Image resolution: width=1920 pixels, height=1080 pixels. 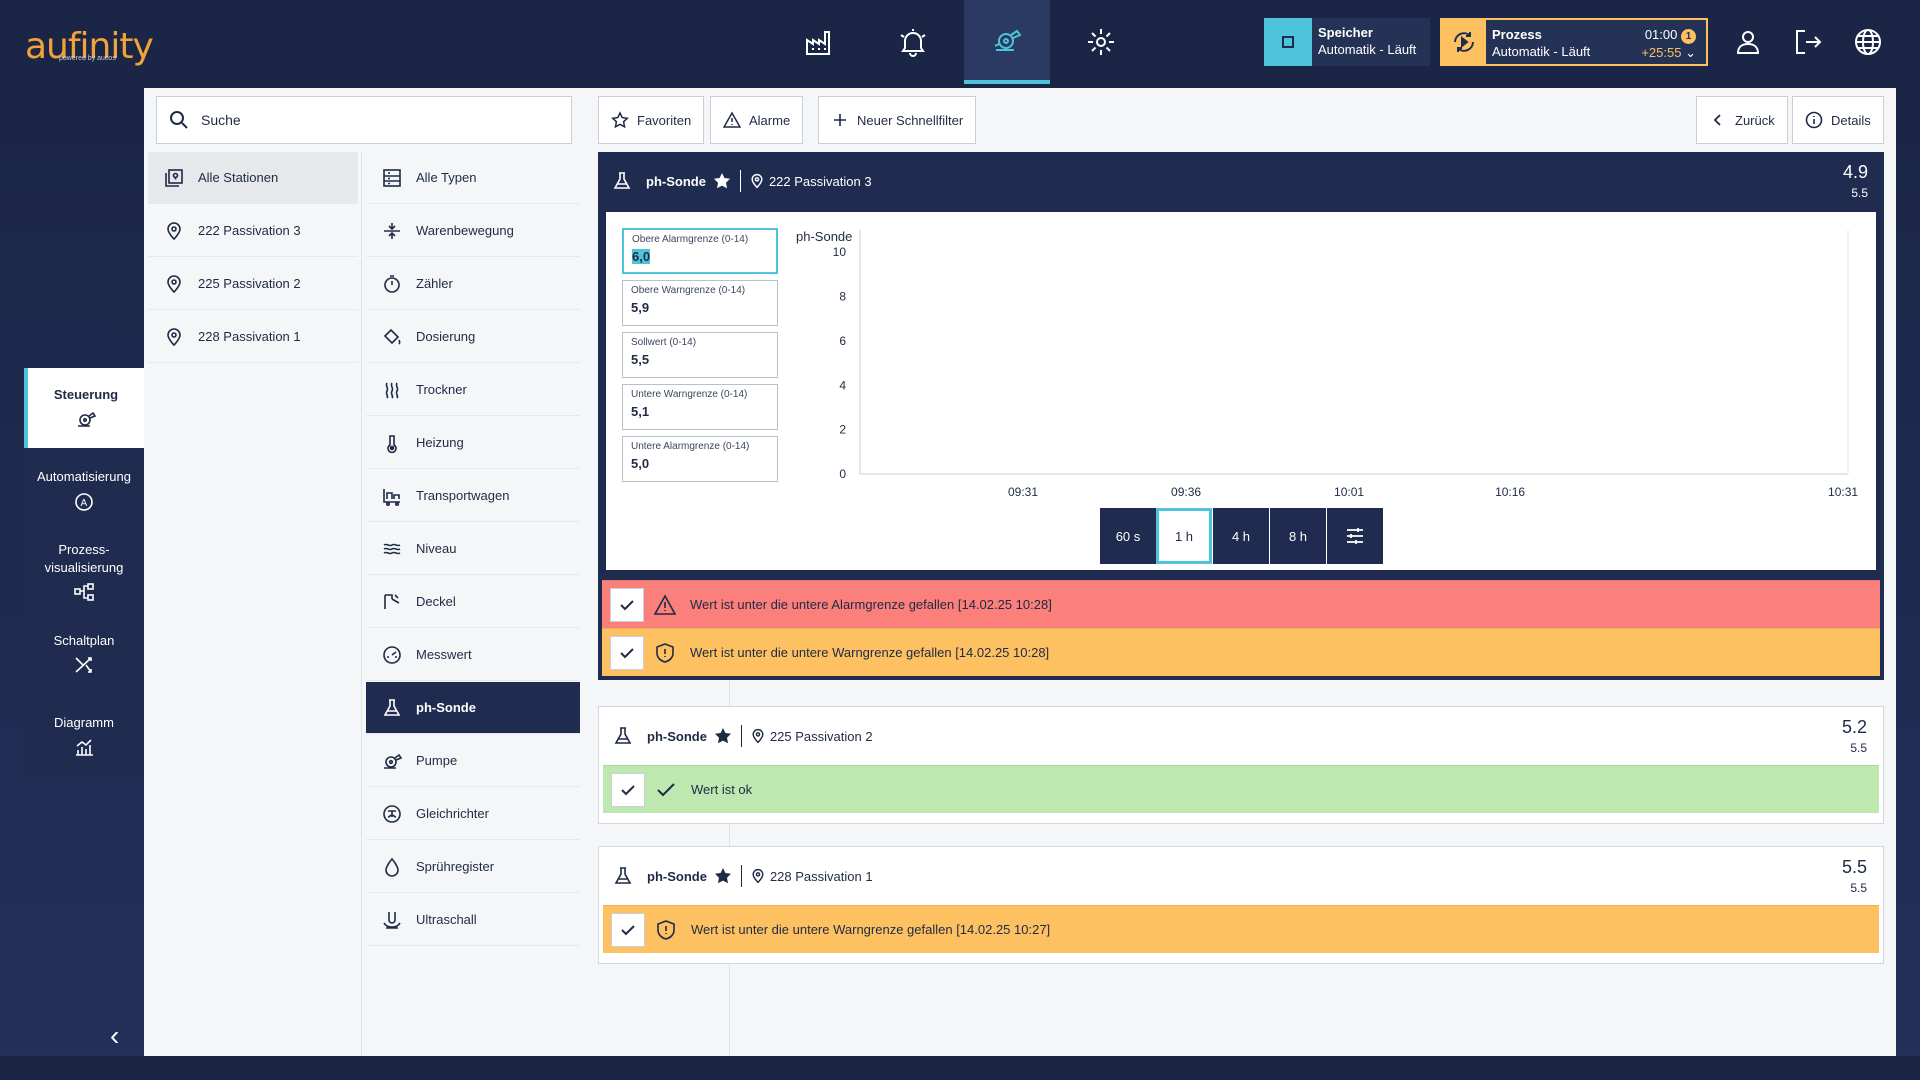 What do you see at coordinates (84, 654) in the screenshot?
I see `sidenav-item-circuit: Schaltplan` at bounding box center [84, 654].